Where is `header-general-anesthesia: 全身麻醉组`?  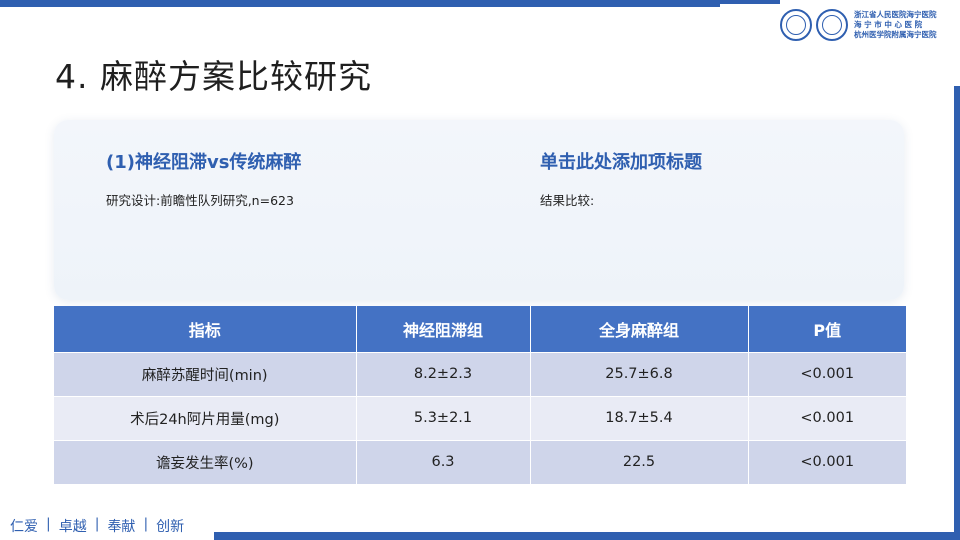
header-general-anesthesia: 全身麻醉组 is located at coordinates (639, 329).